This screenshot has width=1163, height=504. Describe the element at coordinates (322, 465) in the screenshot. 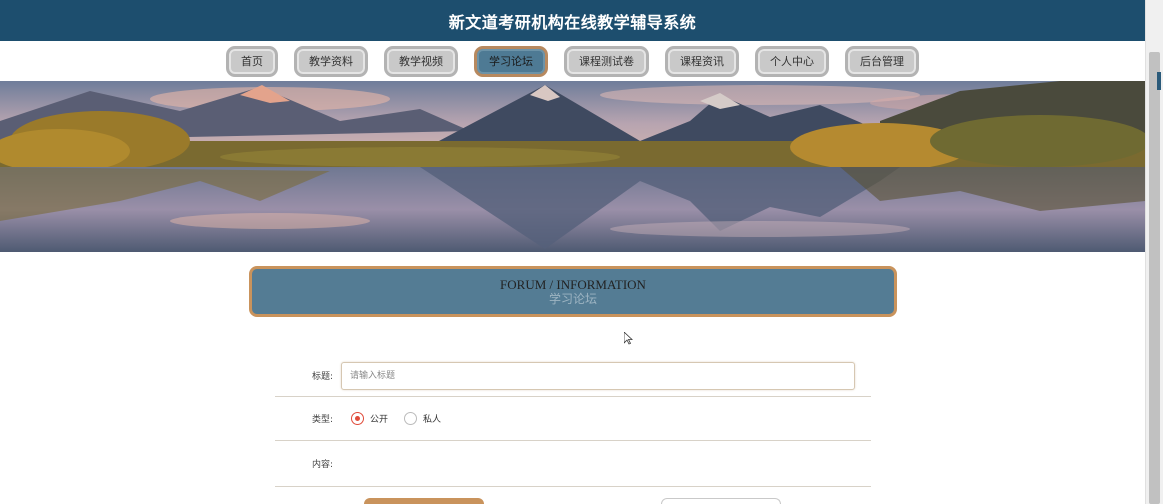

I see `content-label: 内容:` at that location.